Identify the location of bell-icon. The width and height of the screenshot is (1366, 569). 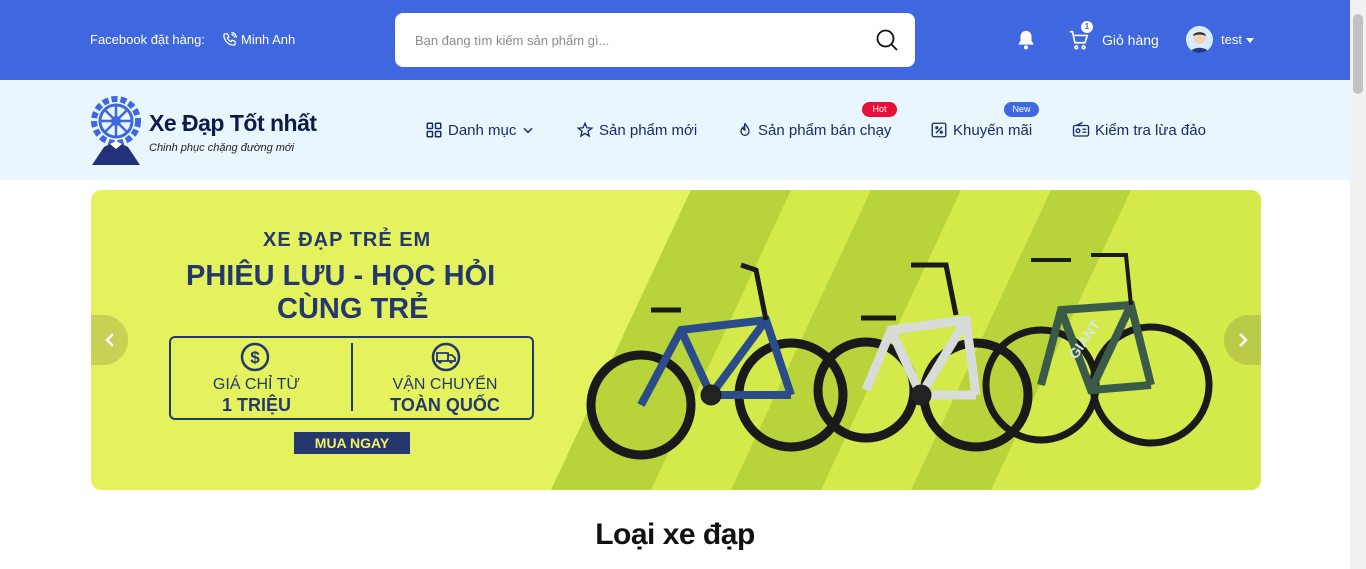
(1026, 40).